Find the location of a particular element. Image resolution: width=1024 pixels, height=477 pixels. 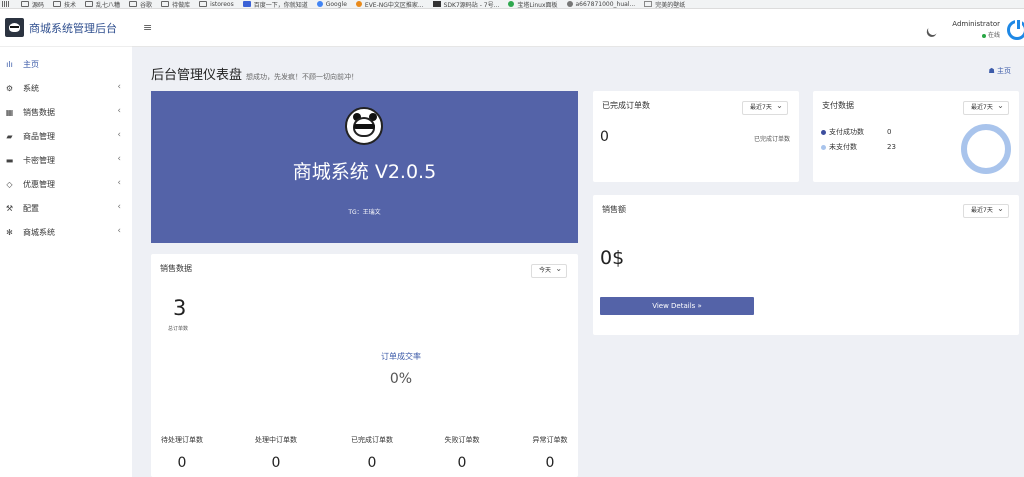

user-status: 在线 is located at coordinates (976, 34).